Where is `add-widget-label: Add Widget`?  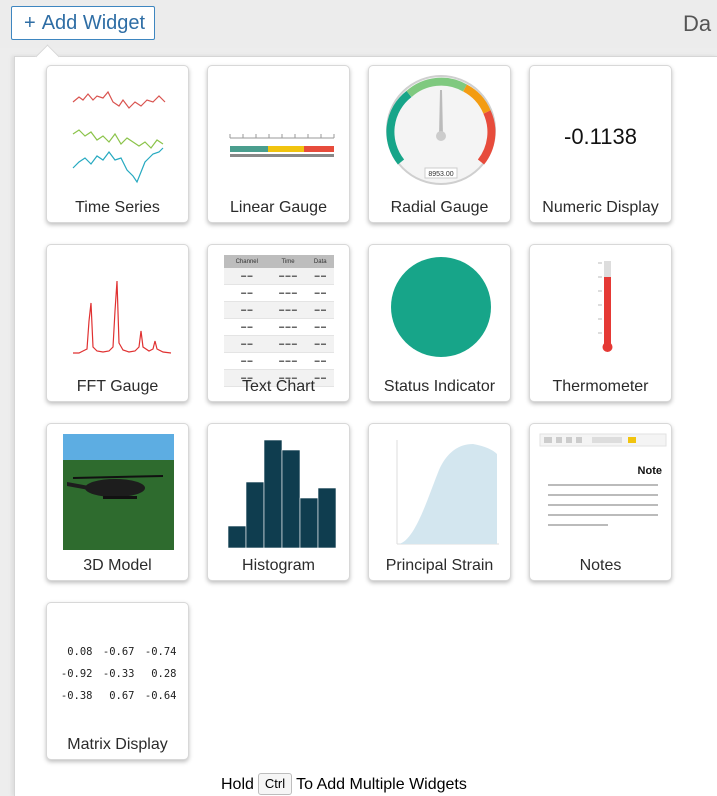 add-widget-label: Add Widget is located at coordinates (93, 23).